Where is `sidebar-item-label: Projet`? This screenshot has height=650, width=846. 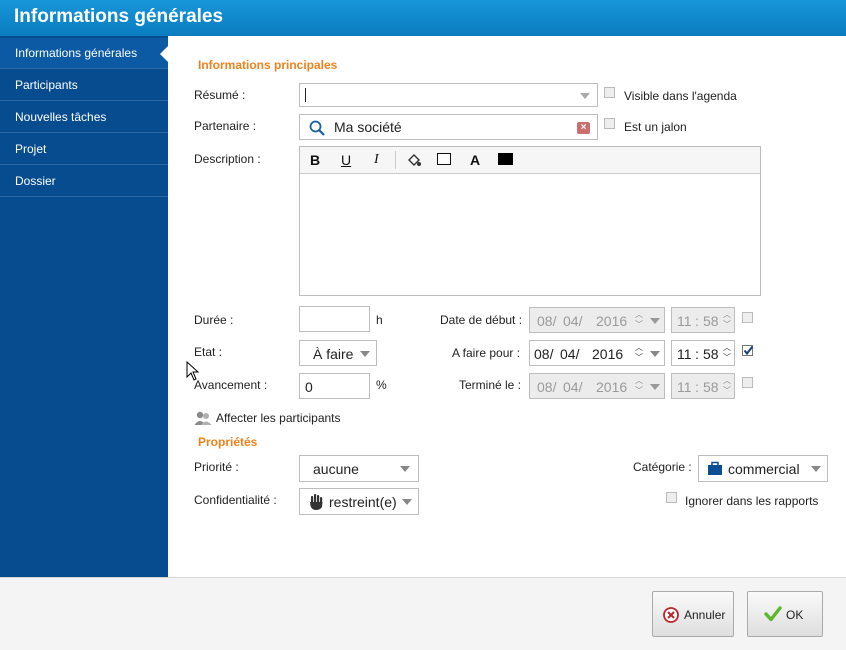
sidebar-item-label: Projet is located at coordinates (31, 149).